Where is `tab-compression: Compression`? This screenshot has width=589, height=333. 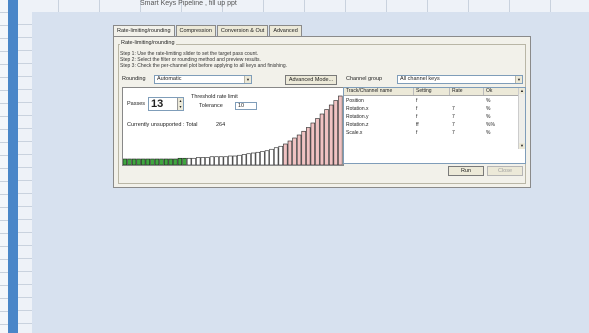
tab-compression: Compression is located at coordinates (195, 30).